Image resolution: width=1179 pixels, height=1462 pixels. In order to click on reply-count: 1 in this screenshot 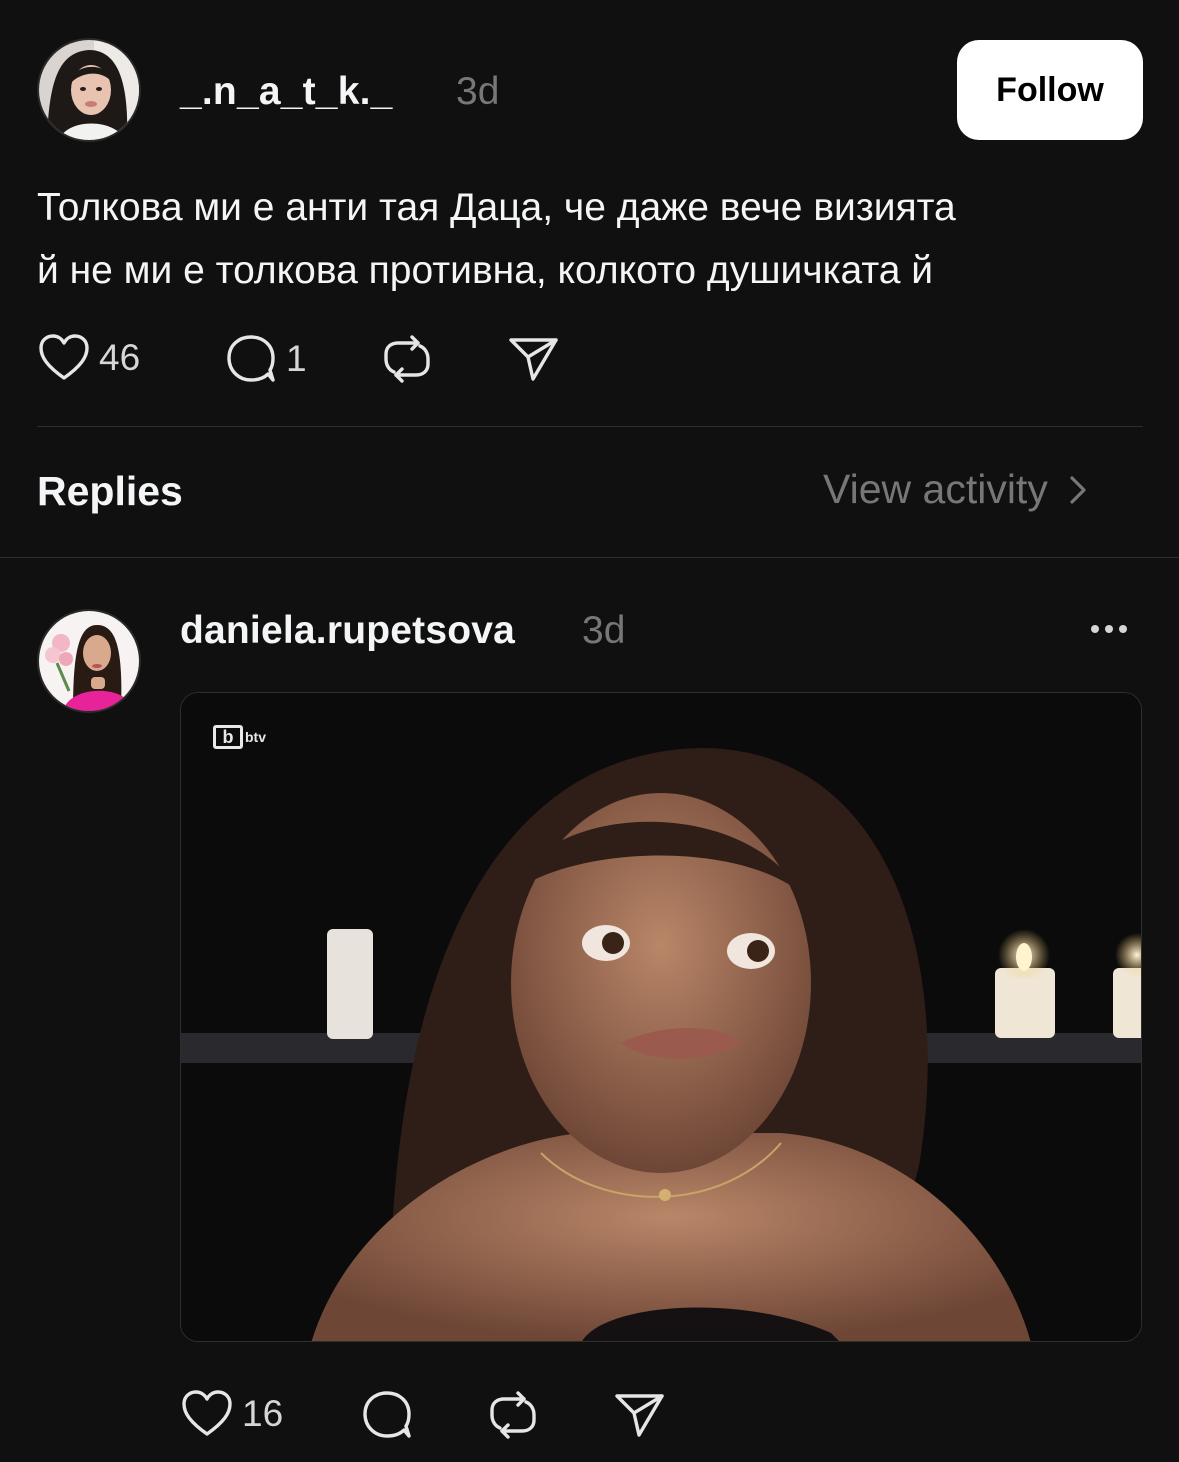, I will do `click(296, 358)`.